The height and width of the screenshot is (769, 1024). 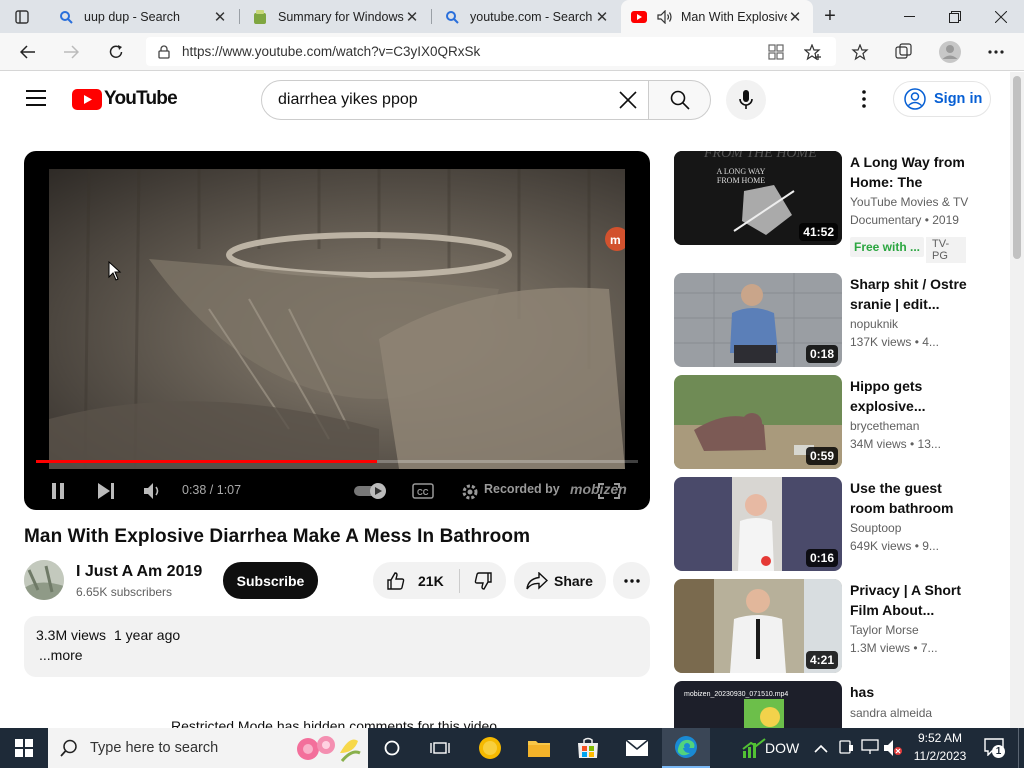 I want to click on more-actions-button, so click(x=631, y=580).